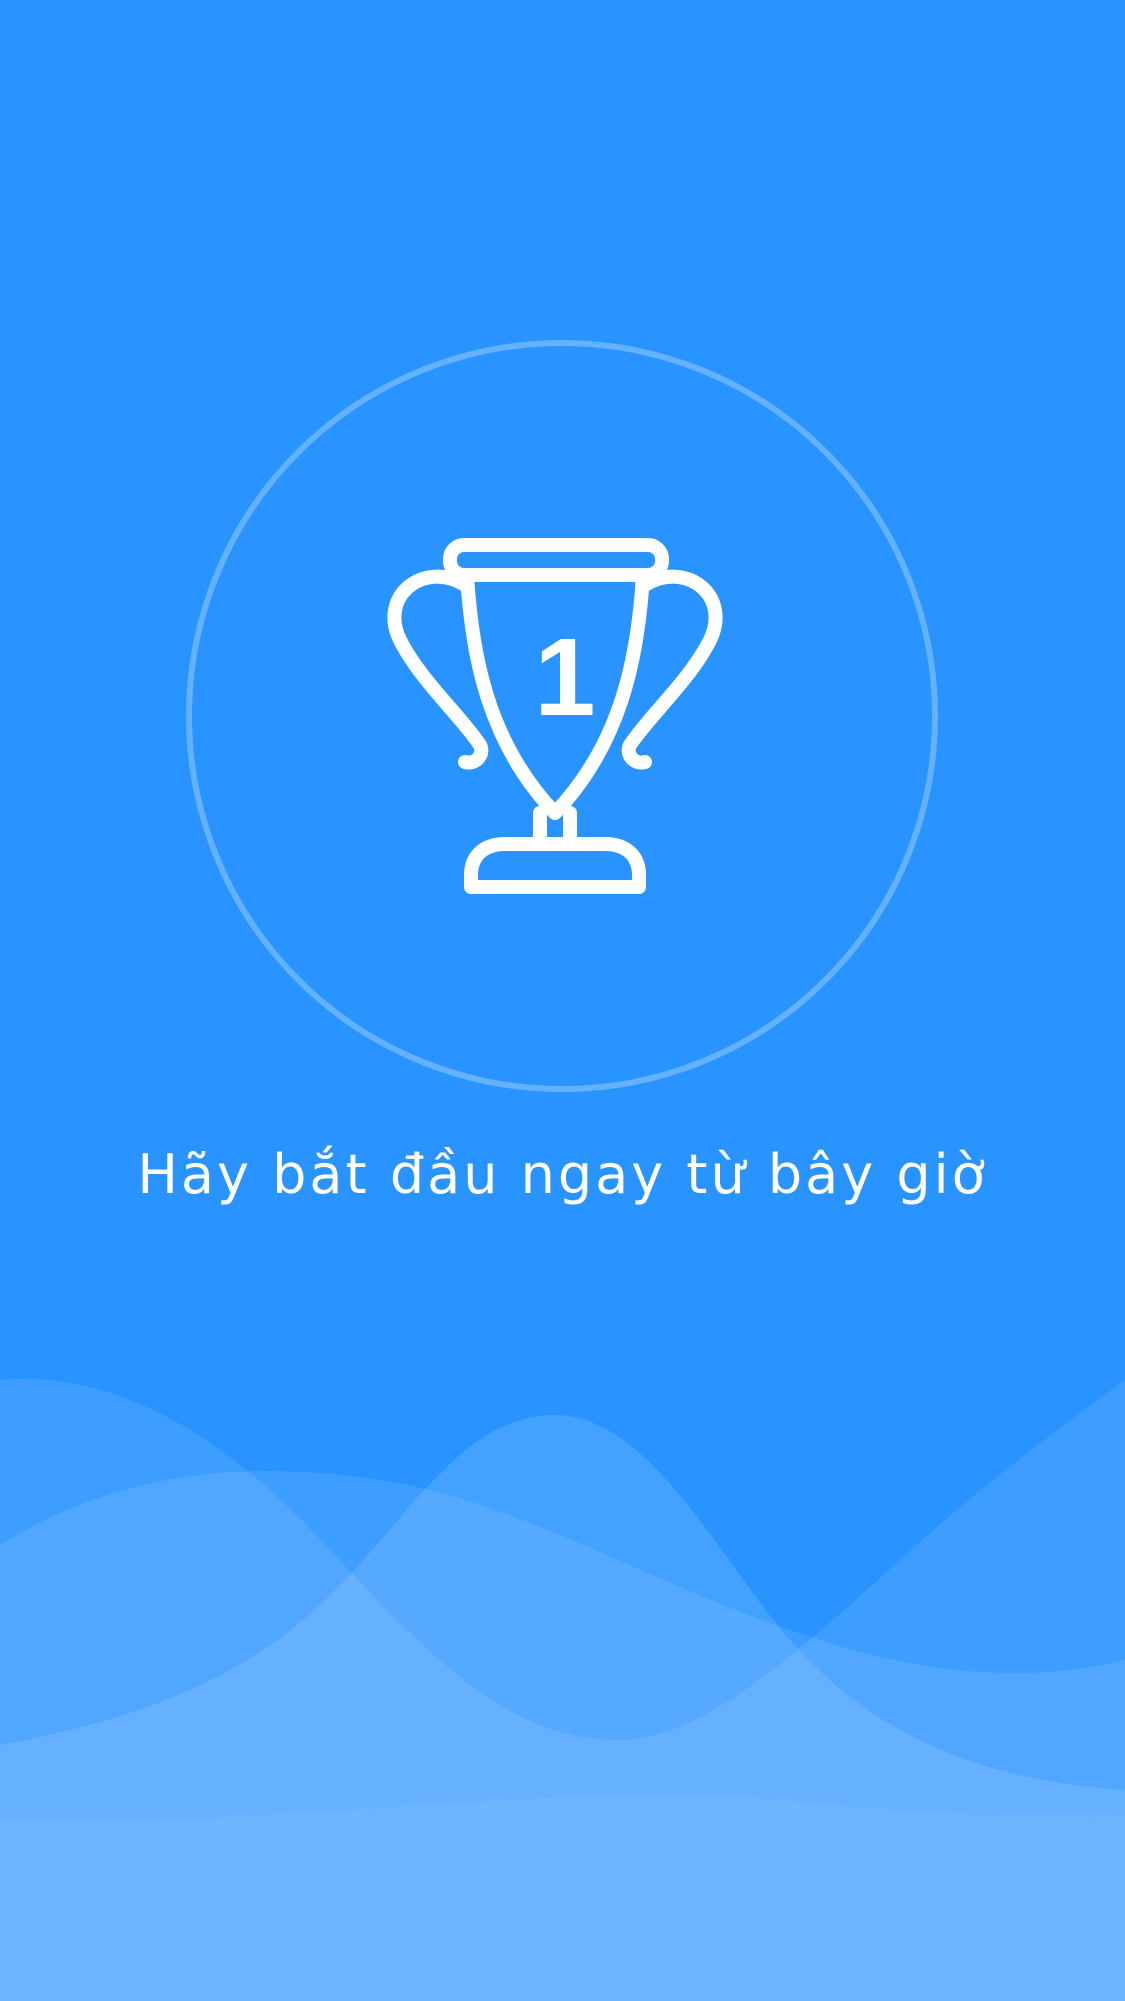 This screenshot has width=1125, height=2001. I want to click on onboarding-headline: Hãy bắt đầu ngay từ bây giờ, so click(562, 1174).